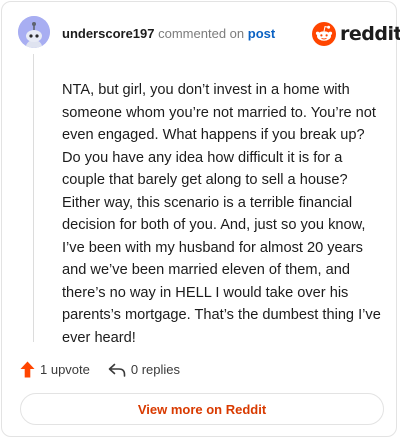 The width and height of the screenshot is (400, 440). I want to click on reddit-logo-icon, so click(324, 34).